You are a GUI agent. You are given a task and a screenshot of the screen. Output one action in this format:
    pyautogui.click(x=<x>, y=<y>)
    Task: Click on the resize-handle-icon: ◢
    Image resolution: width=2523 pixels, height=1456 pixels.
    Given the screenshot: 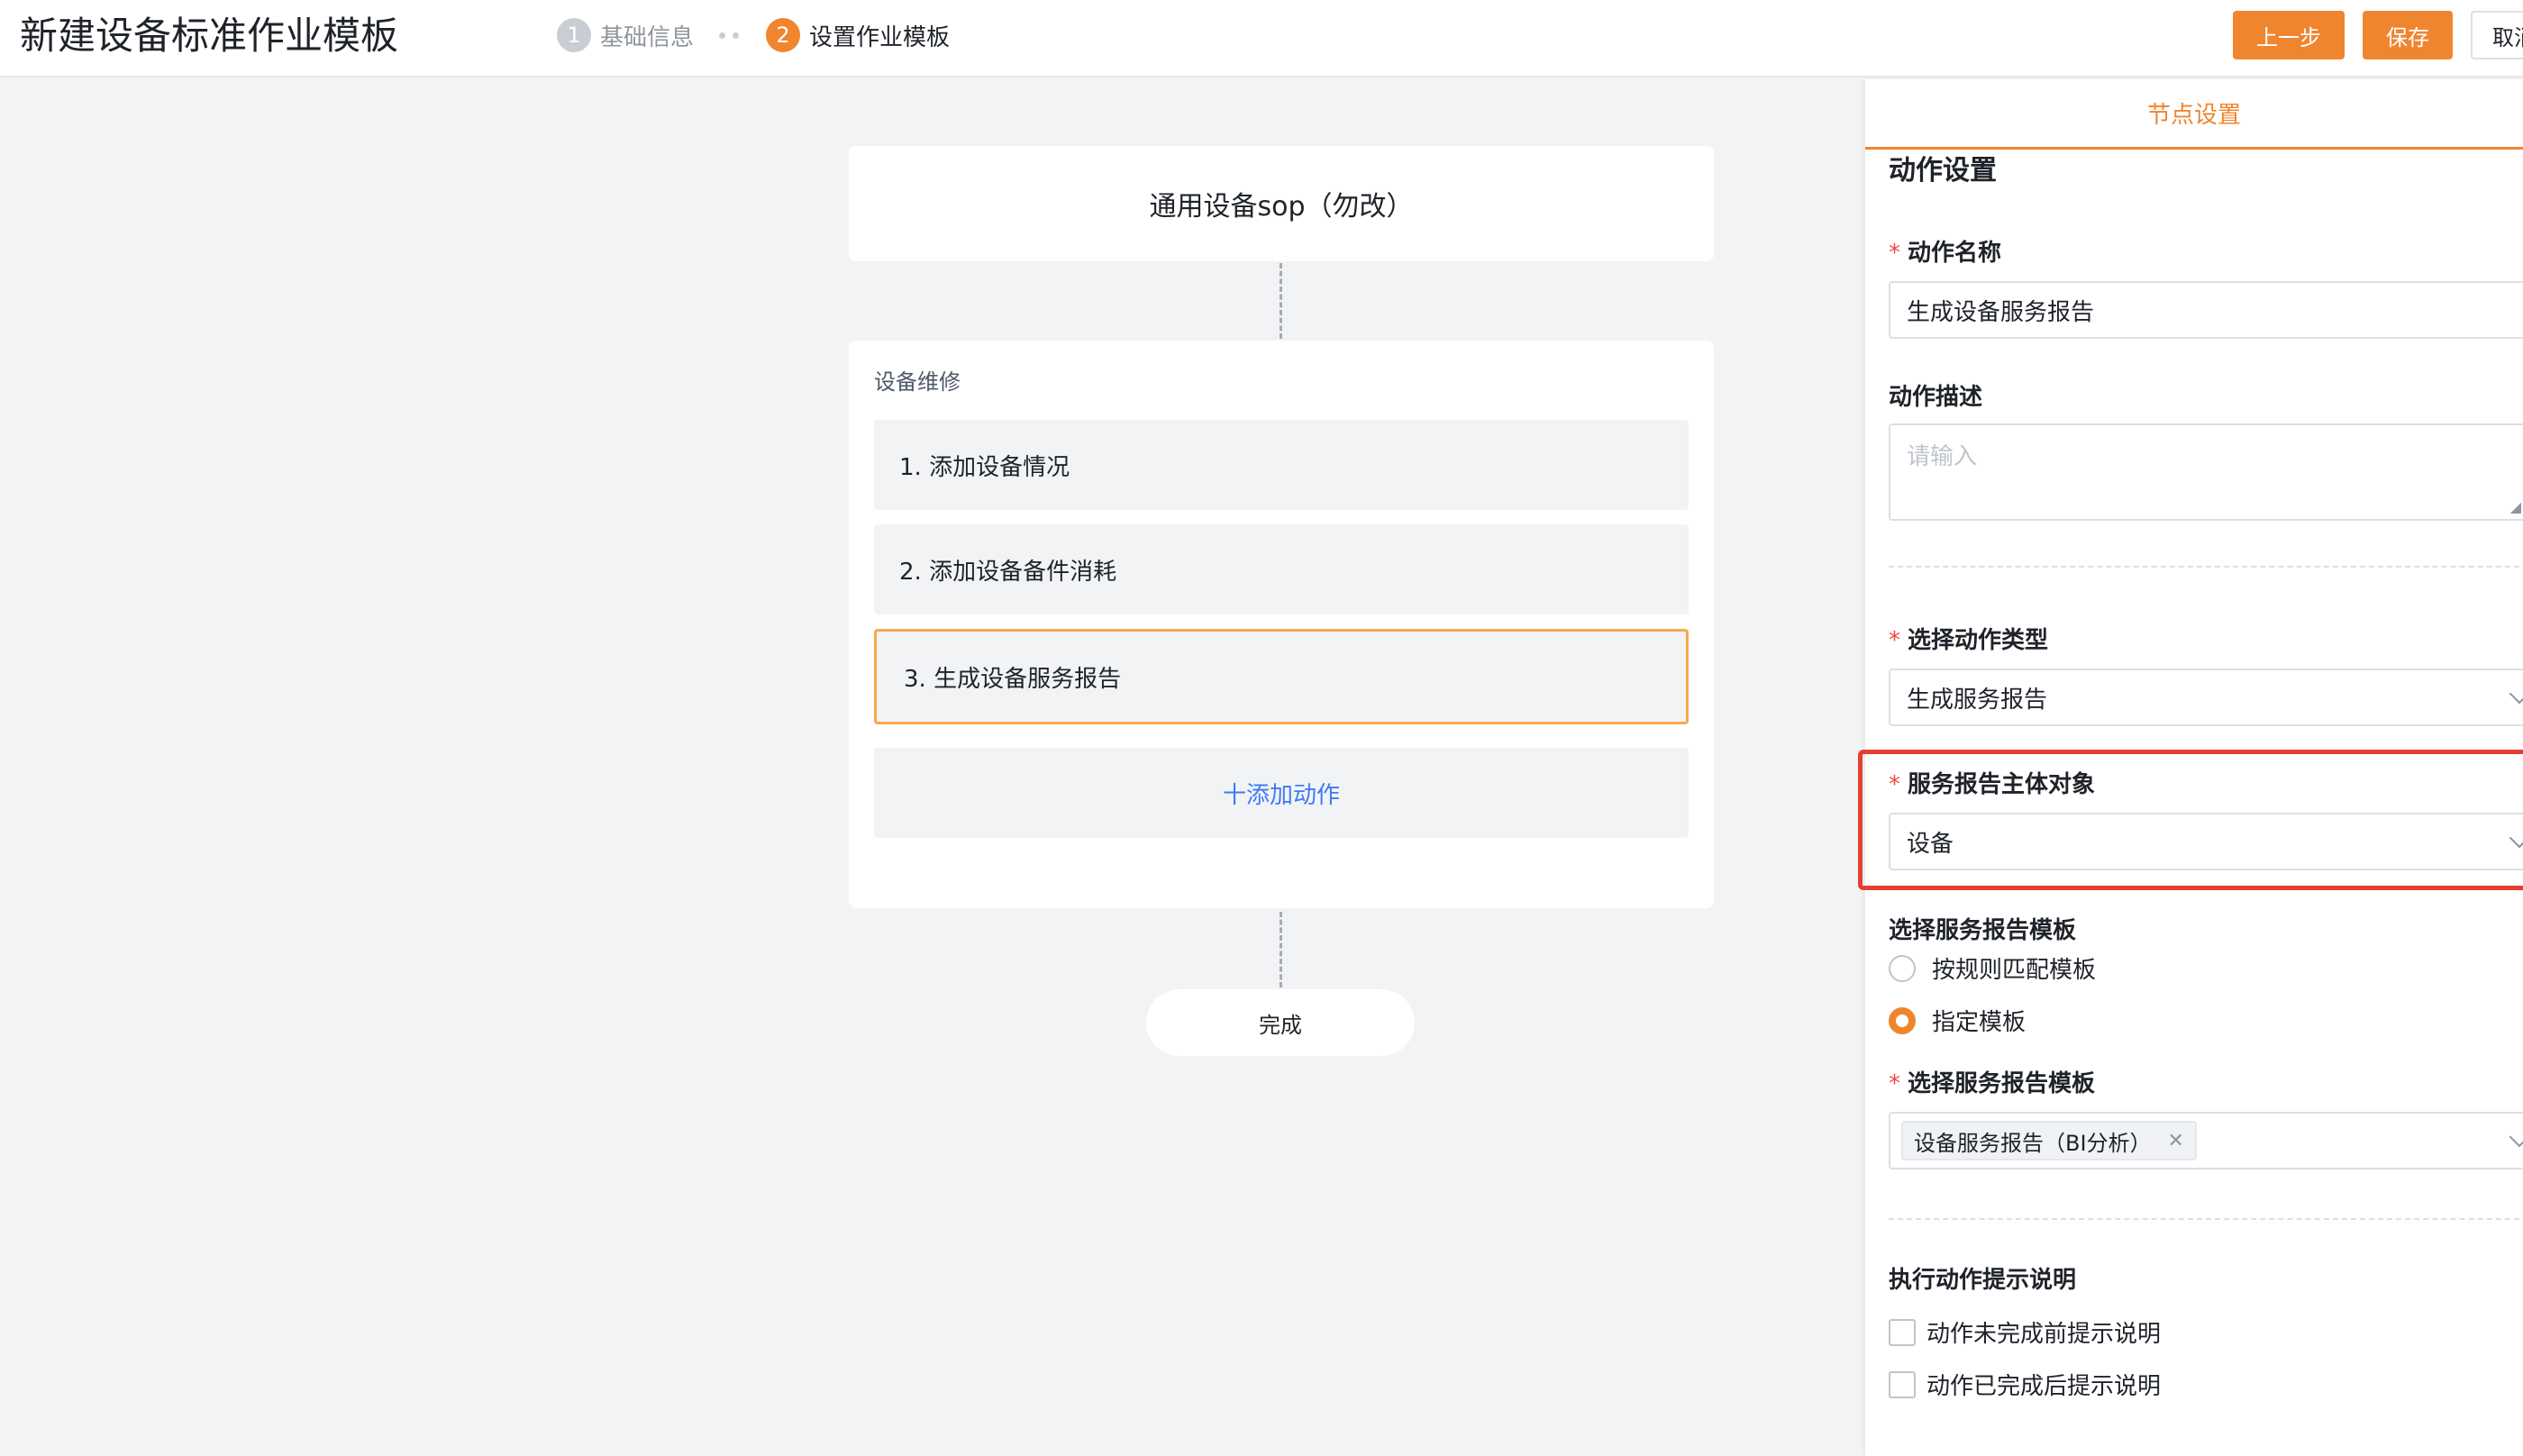 What is the action you would take?
    pyautogui.click(x=2515, y=507)
    